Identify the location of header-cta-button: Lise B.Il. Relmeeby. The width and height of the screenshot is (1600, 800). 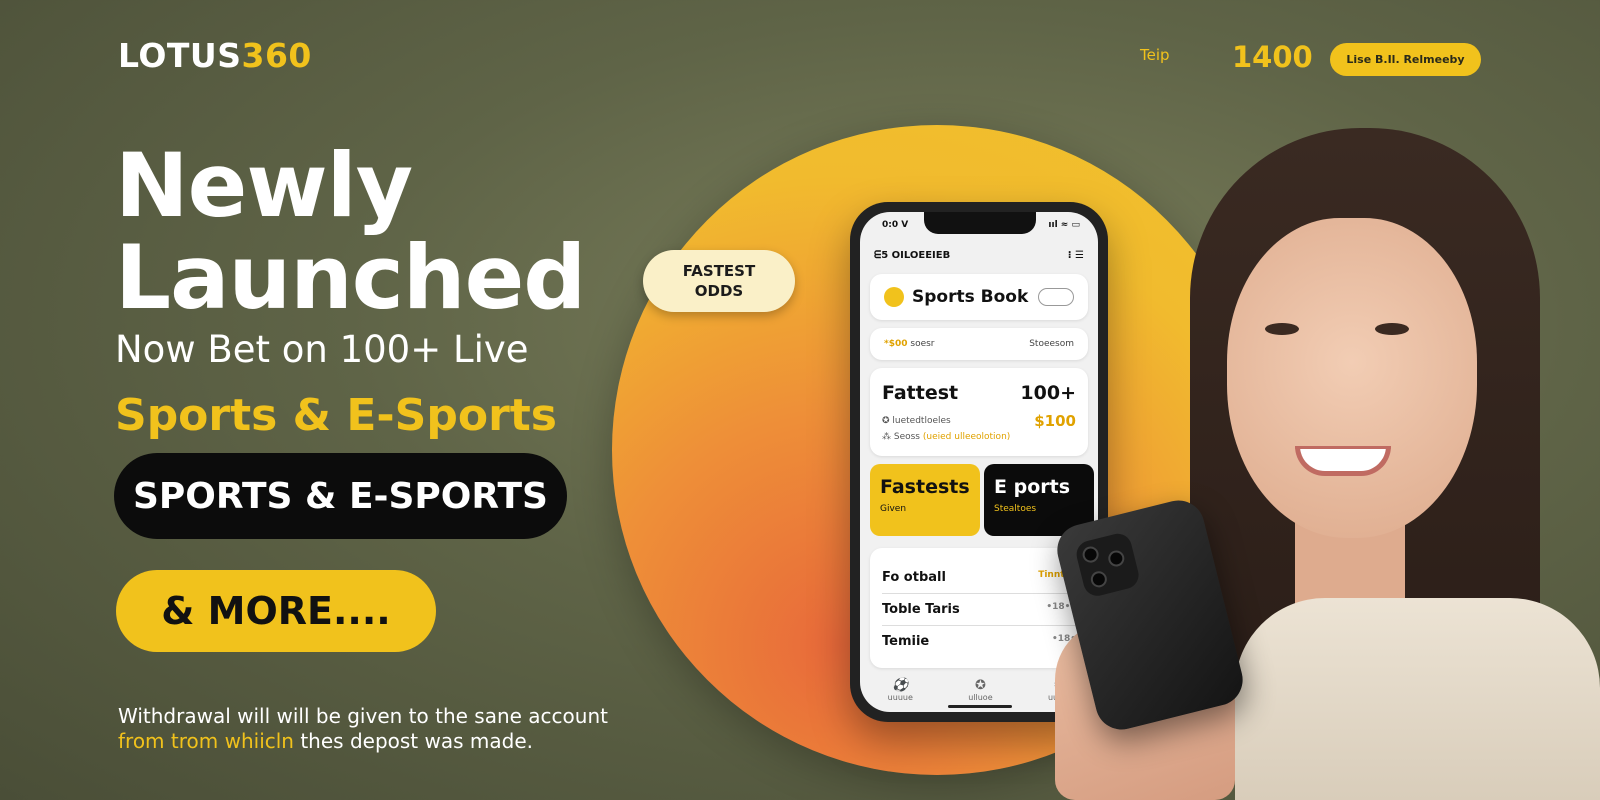
(1405, 59).